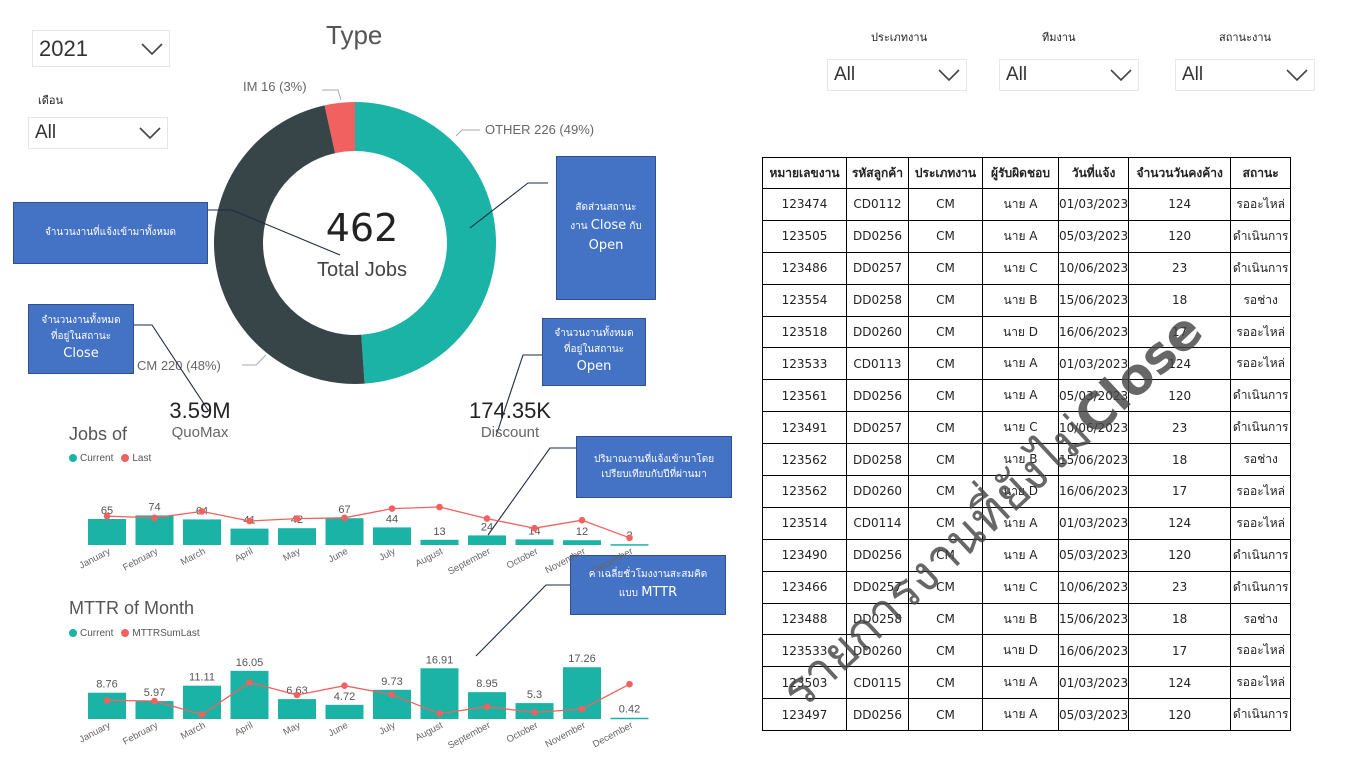  Describe the element at coordinates (1027, 460) in the screenshot. I see `table-row: 123562 DD0258 CM นาย B 15/06/2023 18 รอช่าง` at that location.